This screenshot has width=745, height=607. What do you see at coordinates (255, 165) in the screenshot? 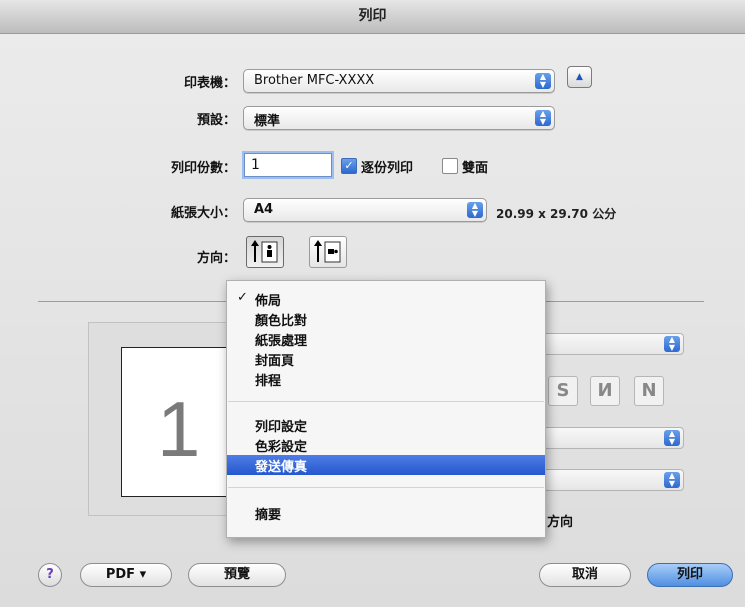
I see `copies-value: 1` at bounding box center [255, 165].